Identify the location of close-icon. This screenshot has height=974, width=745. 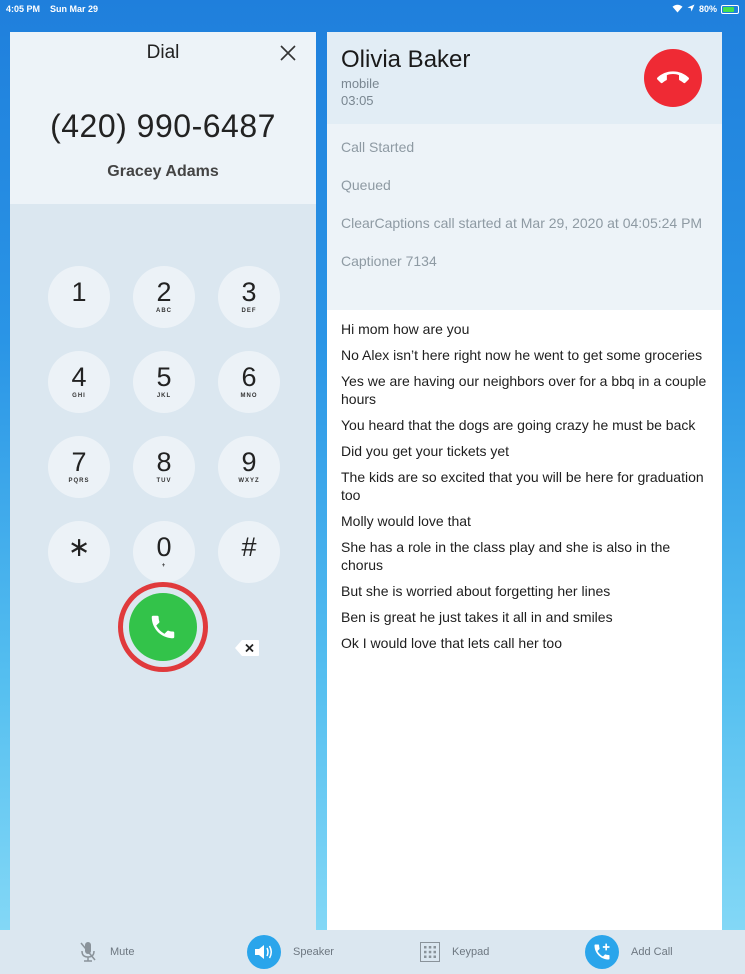
(288, 53).